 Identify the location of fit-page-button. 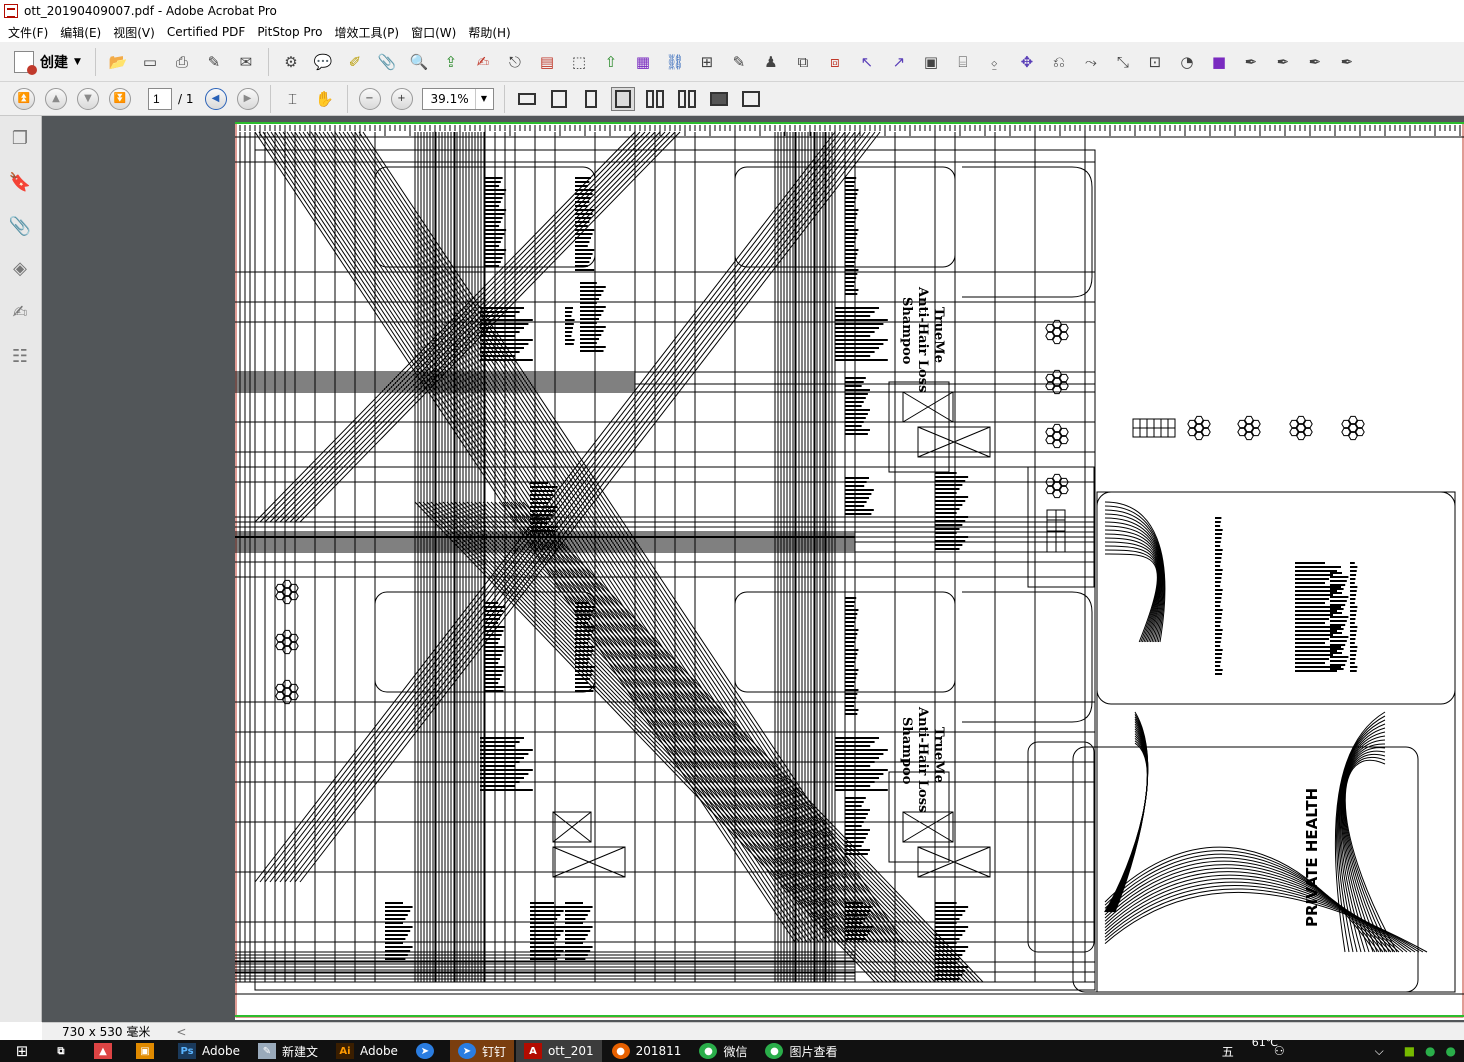
(559, 99).